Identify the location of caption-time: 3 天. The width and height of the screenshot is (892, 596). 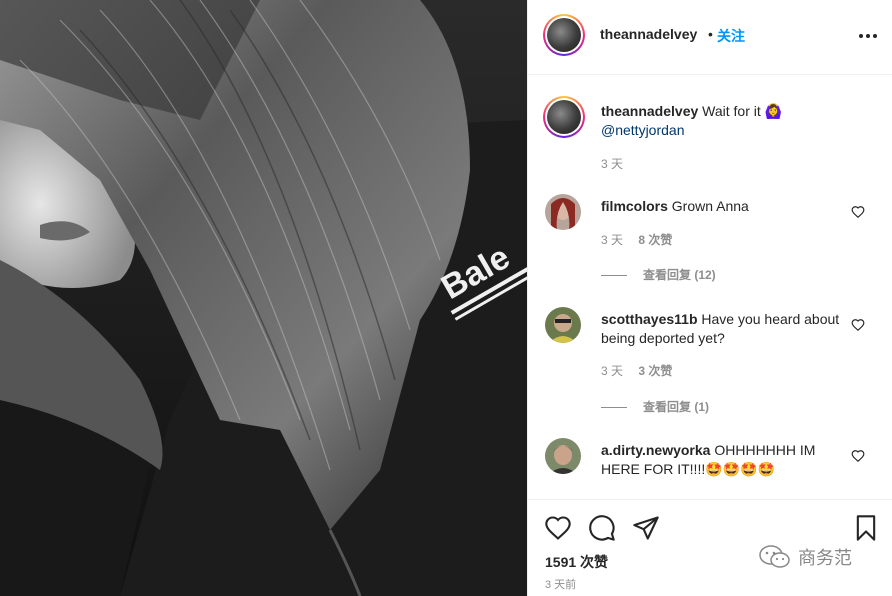
(612, 164).